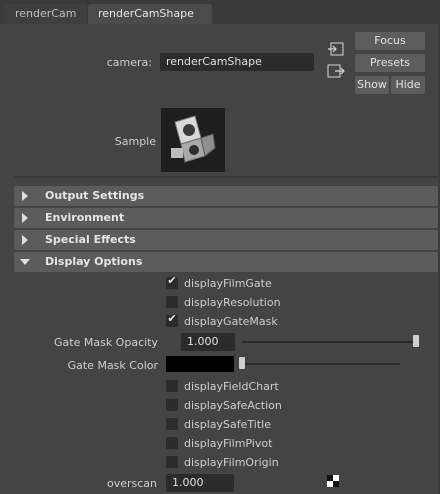 Image resolution: width=440 pixels, height=494 pixels. What do you see at coordinates (226, 196) in the screenshot?
I see `section-output-settings: Output Settings` at bounding box center [226, 196].